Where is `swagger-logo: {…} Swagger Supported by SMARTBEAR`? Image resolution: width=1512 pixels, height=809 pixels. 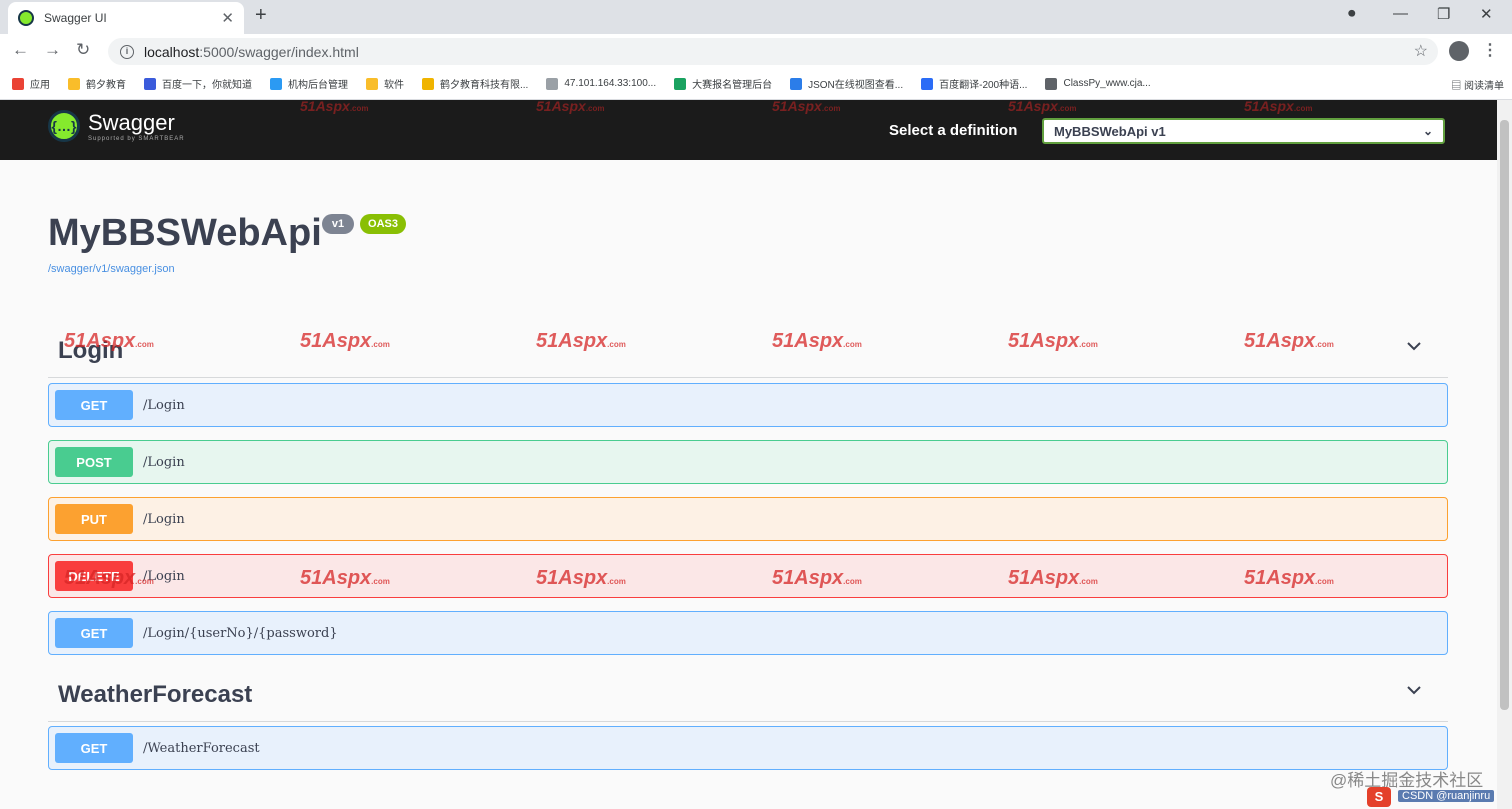
swagger-logo: {…} Swagger Supported by SMARTBEAR is located at coordinates (116, 126).